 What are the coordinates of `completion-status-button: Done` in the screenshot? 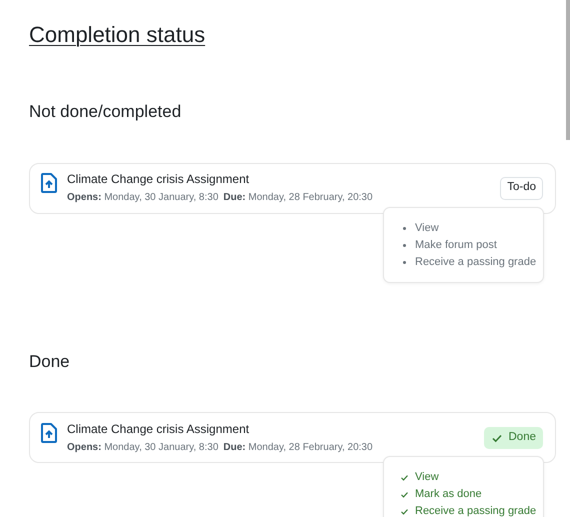 It's located at (513, 437).